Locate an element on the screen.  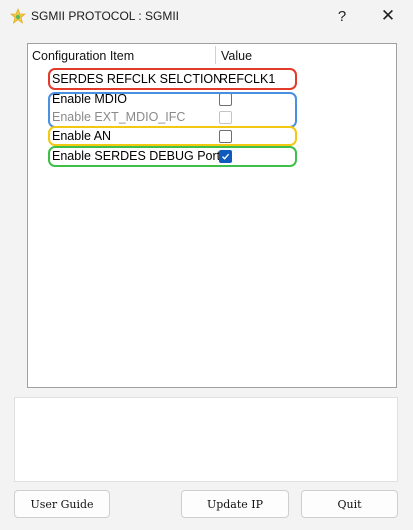
help-icon: ? is located at coordinates (342, 16).